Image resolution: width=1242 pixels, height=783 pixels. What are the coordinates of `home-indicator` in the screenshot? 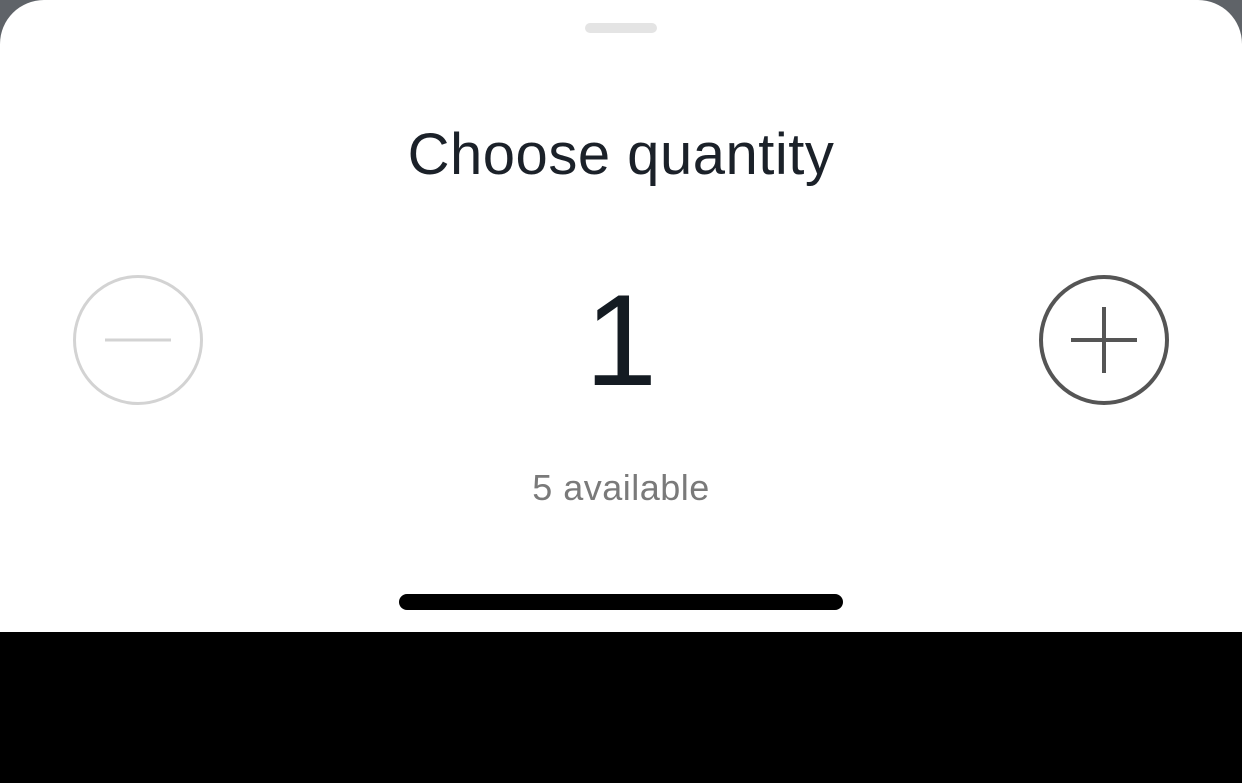 It's located at (621, 602).